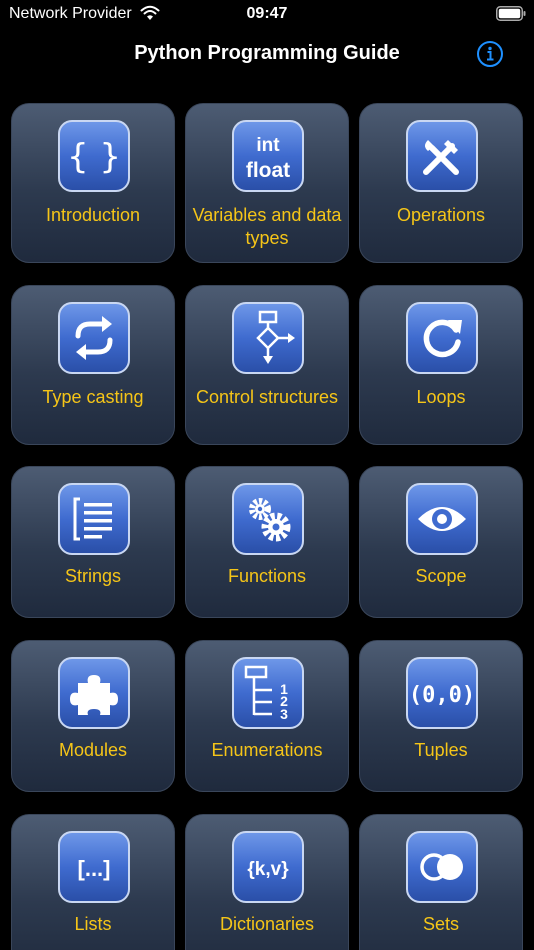  What do you see at coordinates (442, 867) in the screenshot?
I see `sets-icon` at bounding box center [442, 867].